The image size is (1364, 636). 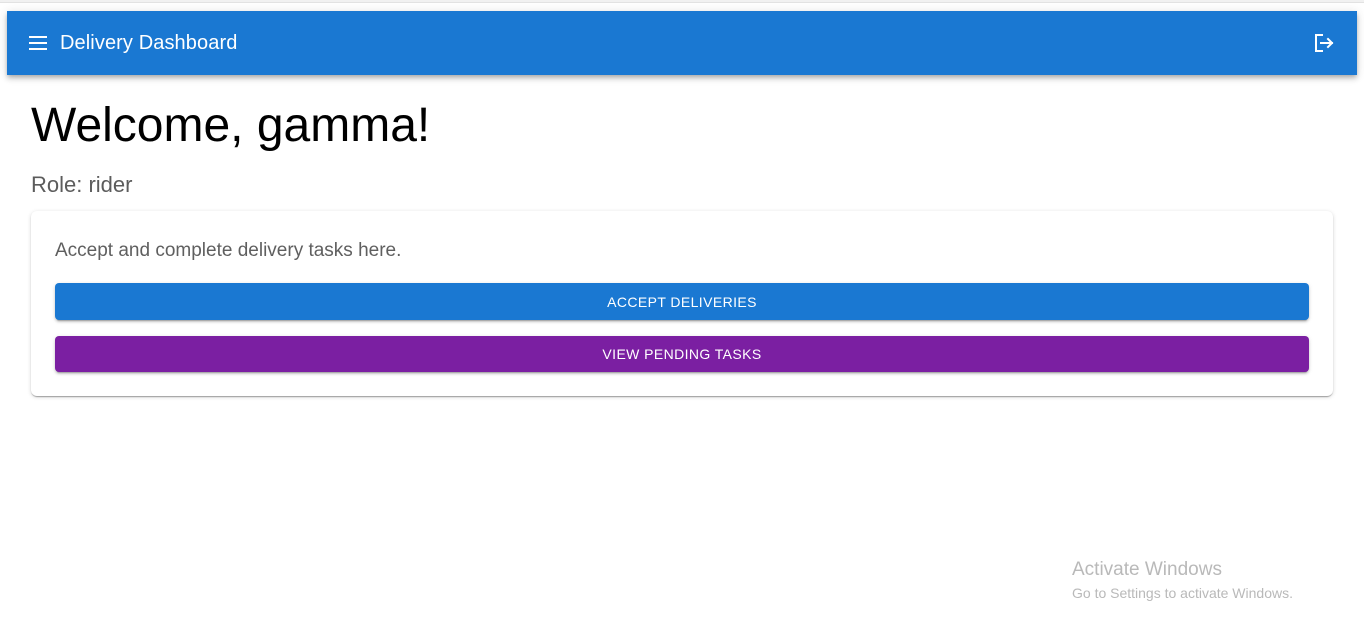 What do you see at coordinates (682, 43) in the screenshot?
I see `app-bar: Delivery Dashboard` at bounding box center [682, 43].